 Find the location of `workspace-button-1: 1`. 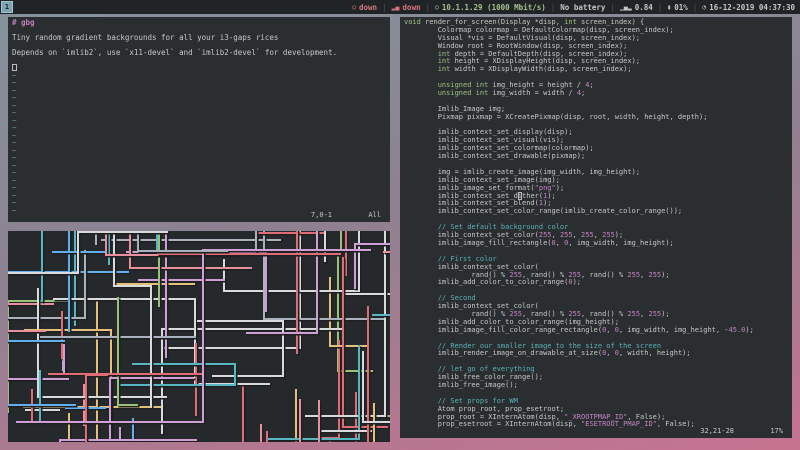

workspace-button-1: 1 is located at coordinates (7, 7).